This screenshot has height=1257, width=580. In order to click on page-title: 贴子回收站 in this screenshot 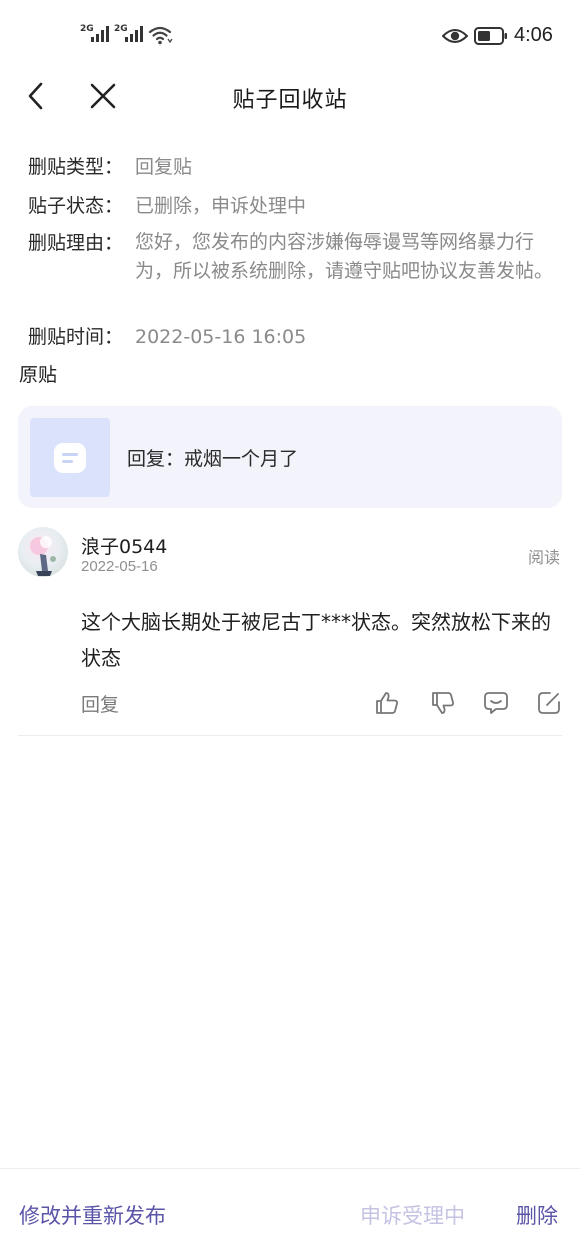, I will do `click(290, 100)`.